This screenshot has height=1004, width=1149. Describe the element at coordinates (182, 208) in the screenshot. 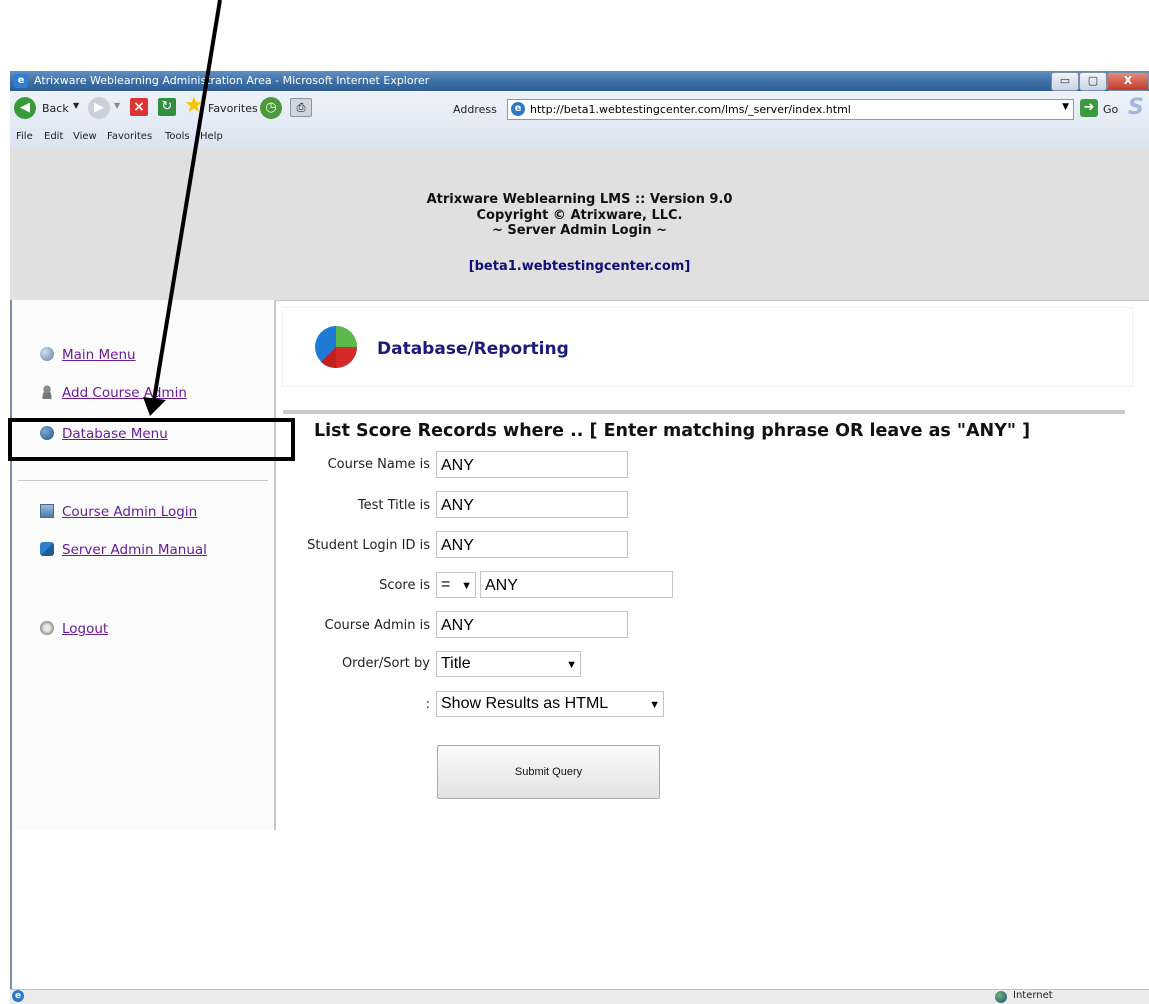

I see `annotation-arrow` at that location.